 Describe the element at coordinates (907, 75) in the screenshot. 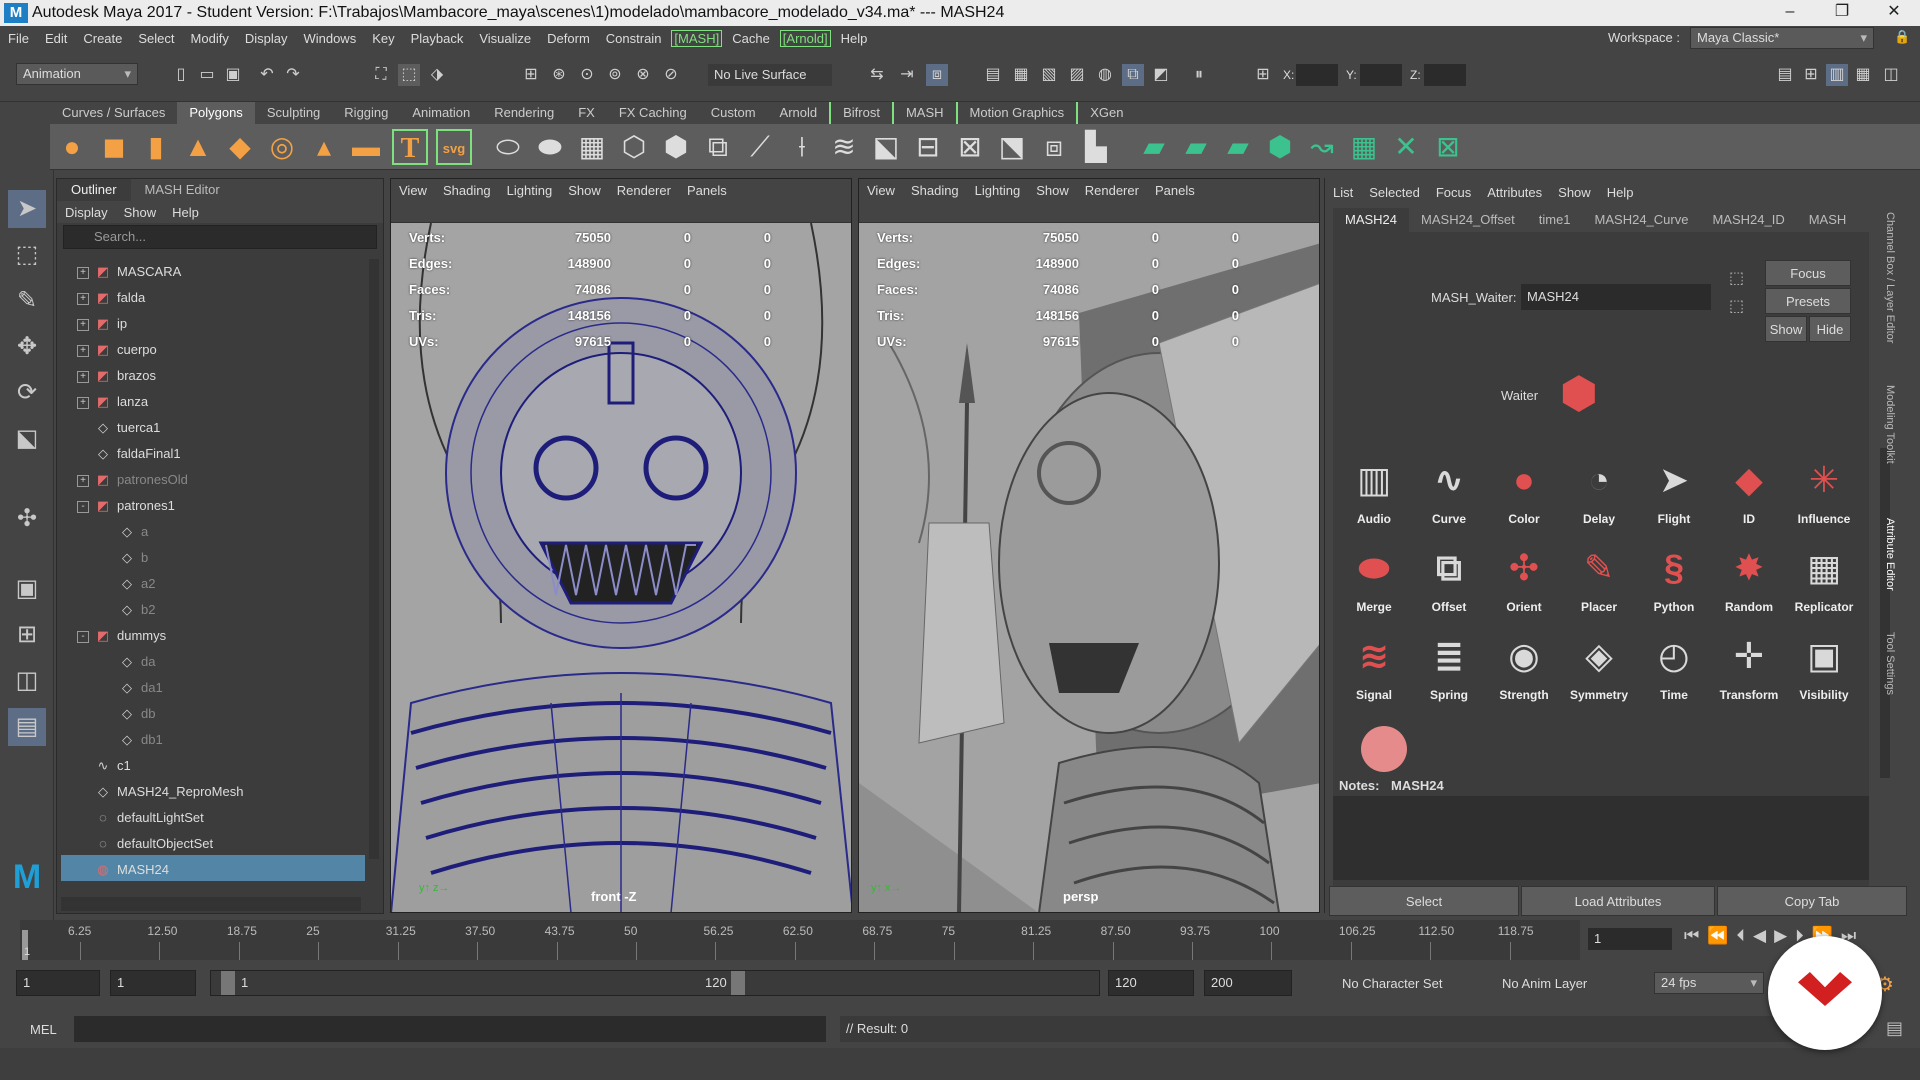

I see `input-output-icon: ⇥` at that location.